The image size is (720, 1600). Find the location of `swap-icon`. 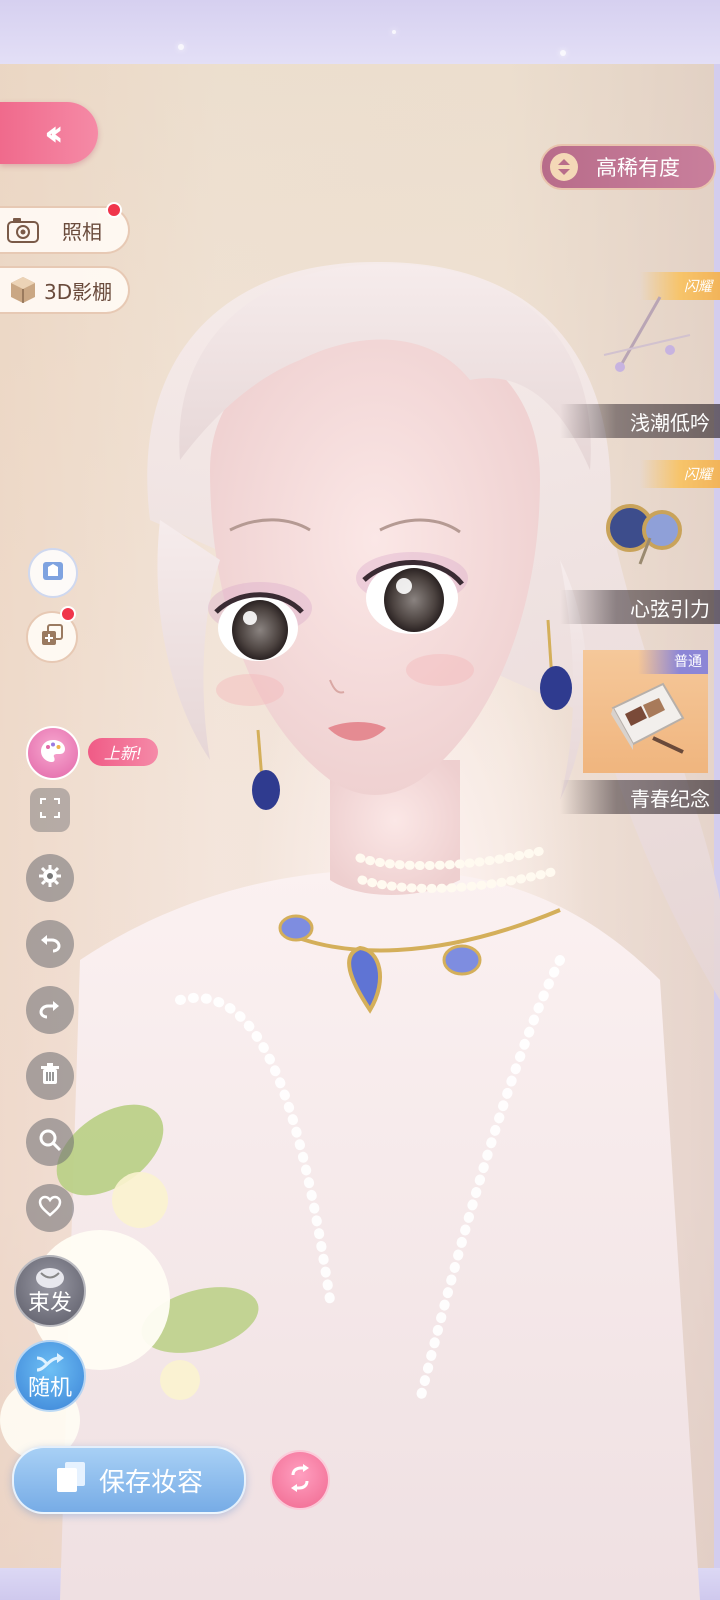

swap-icon is located at coordinates (300, 1480).